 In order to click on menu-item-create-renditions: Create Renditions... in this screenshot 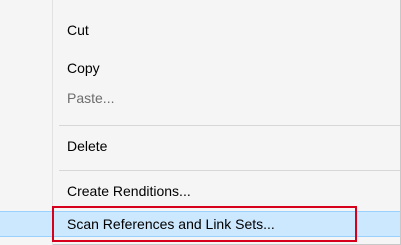, I will do `click(200, 191)`.